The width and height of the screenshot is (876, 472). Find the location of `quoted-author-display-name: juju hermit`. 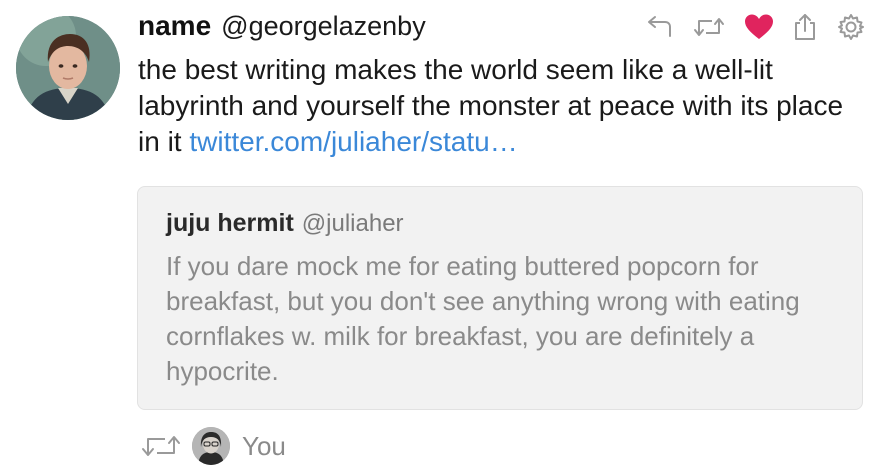

quoted-author-display-name: juju hermit is located at coordinates (230, 223).